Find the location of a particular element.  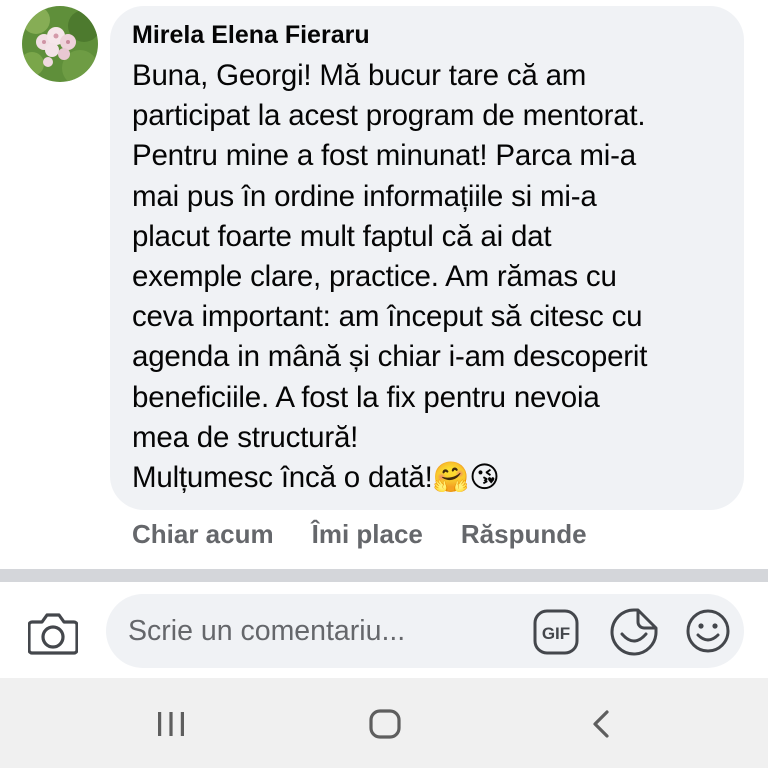

svg-text: GIF is located at coordinates (556, 633).